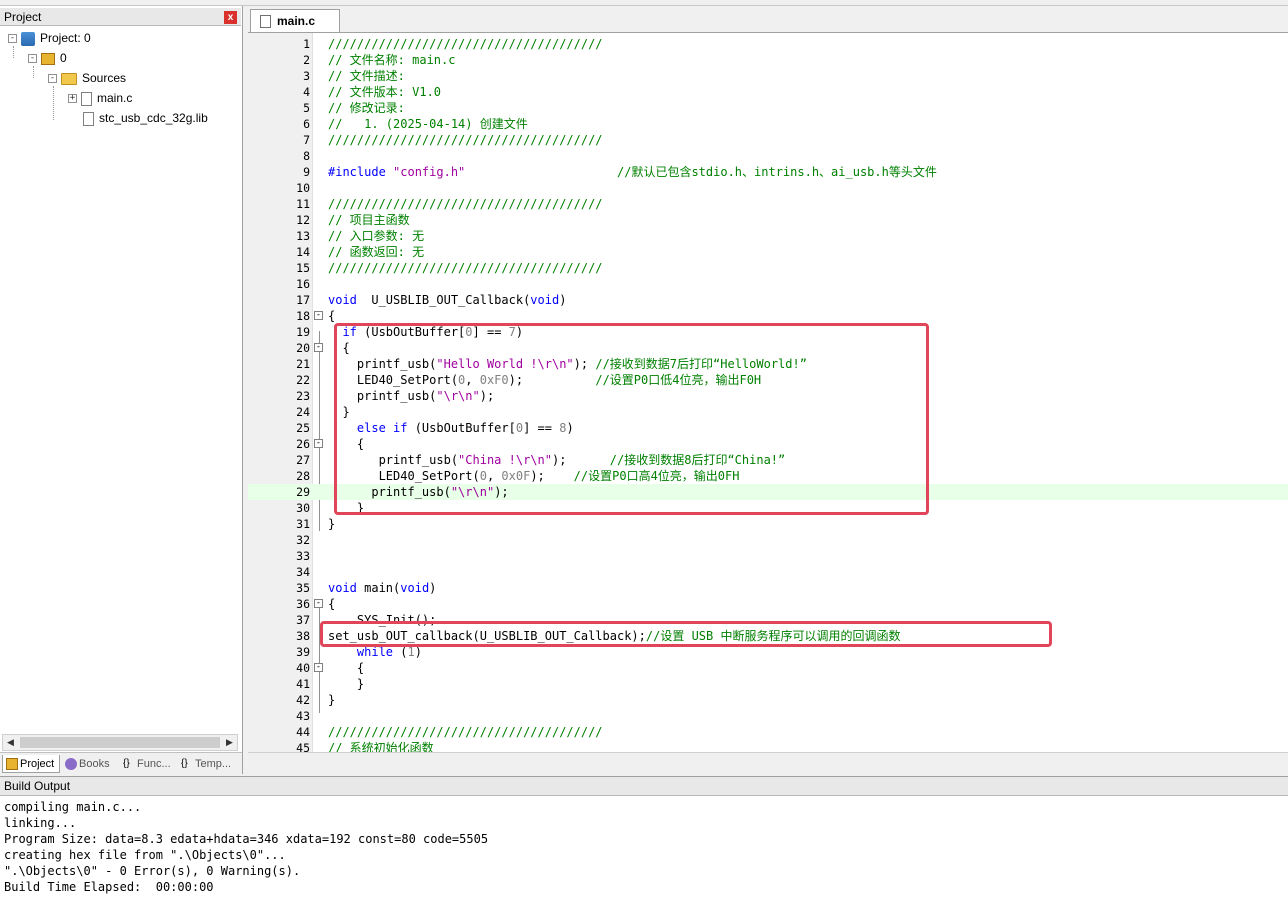  I want to click on code-line: 15 //////////////////////////////////////, so click(768, 268).